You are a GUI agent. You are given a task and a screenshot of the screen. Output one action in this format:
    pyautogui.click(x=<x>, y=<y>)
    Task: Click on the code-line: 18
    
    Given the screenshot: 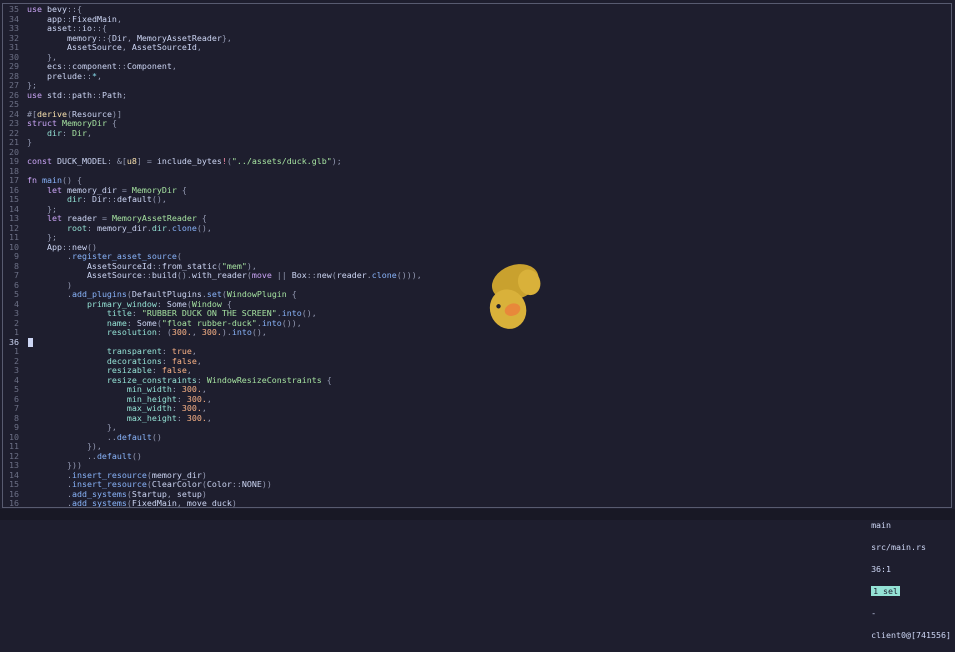 What is the action you would take?
    pyautogui.click(x=476, y=171)
    